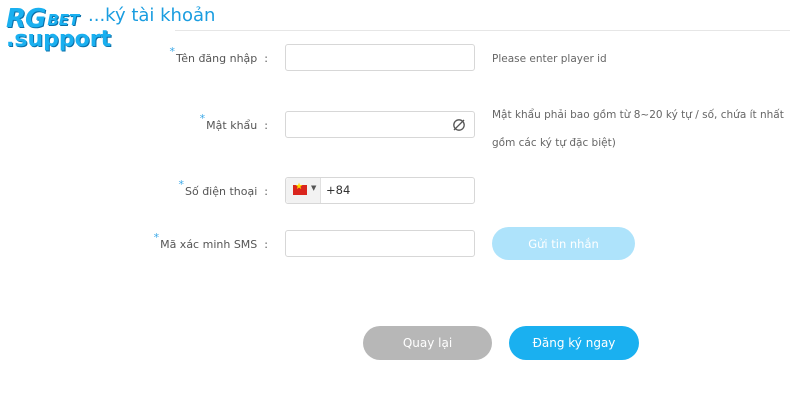 The height and width of the screenshot is (400, 800). What do you see at coordinates (380, 57) in the screenshot?
I see `username-input` at bounding box center [380, 57].